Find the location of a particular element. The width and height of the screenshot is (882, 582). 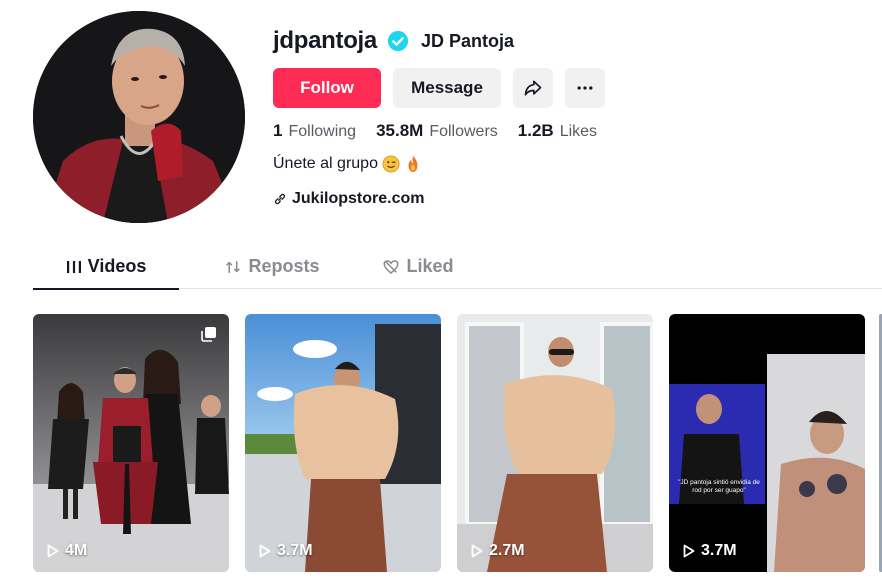

followers-label: Followers is located at coordinates (463, 131).